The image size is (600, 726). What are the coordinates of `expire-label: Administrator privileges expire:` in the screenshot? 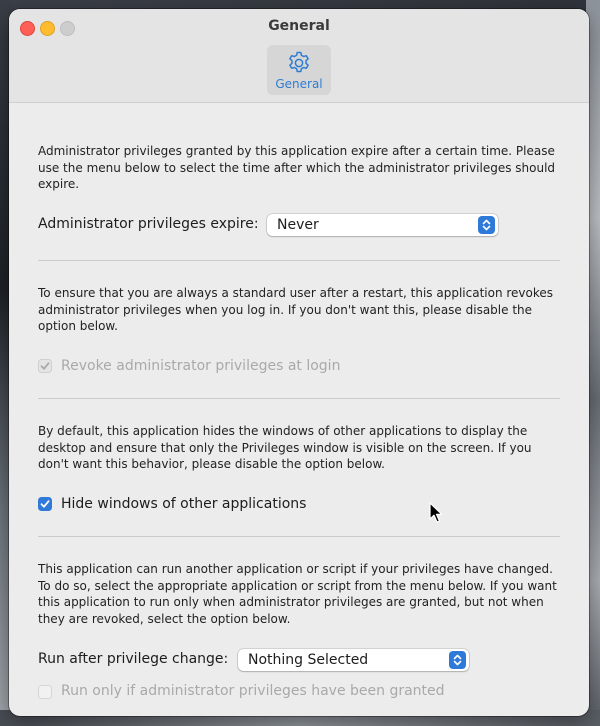 It's located at (148, 224).